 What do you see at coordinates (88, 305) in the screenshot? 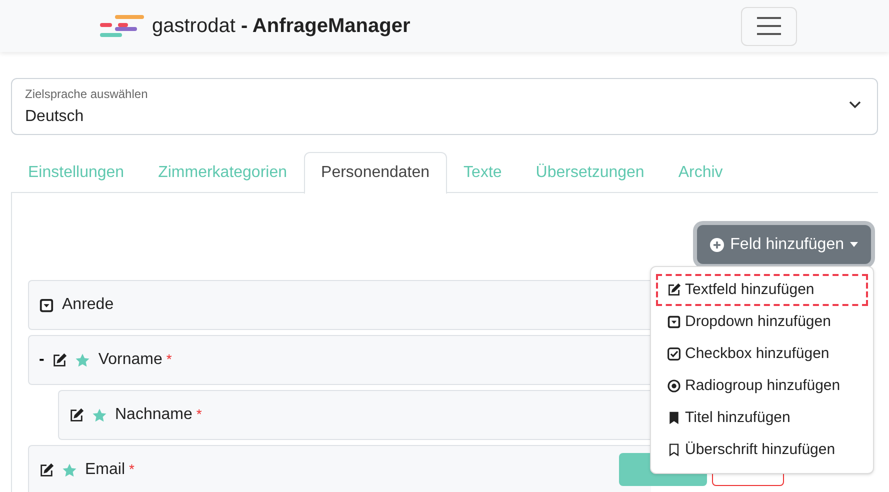
I see `field-label: Anrede` at bounding box center [88, 305].